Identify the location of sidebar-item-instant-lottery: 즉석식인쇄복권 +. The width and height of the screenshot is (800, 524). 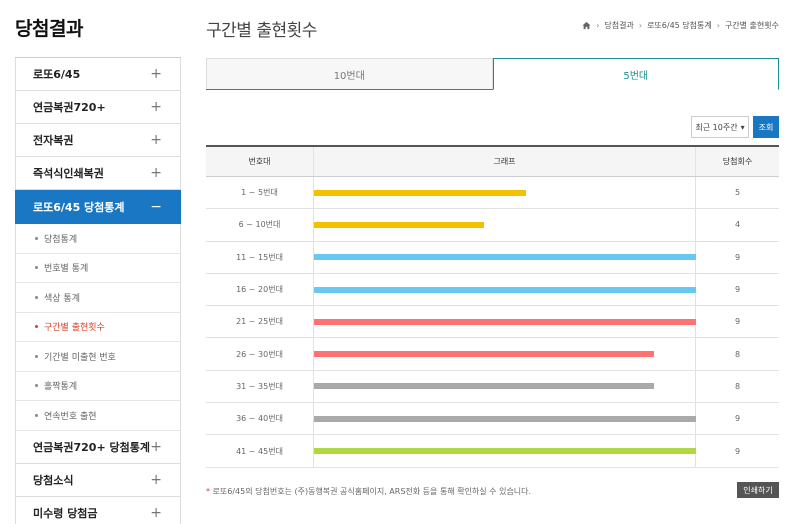
(98, 173).